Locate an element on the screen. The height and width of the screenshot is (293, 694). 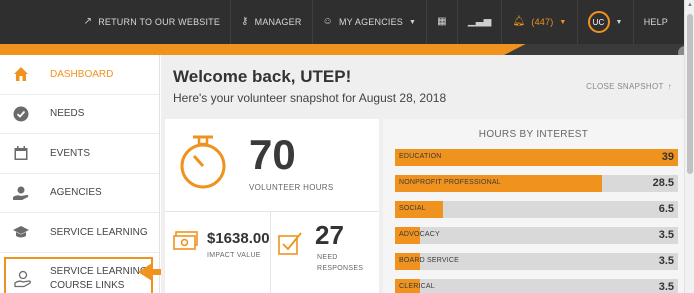
volunteer-hours-label: VOLUNTEER HOURS is located at coordinates (291, 187).